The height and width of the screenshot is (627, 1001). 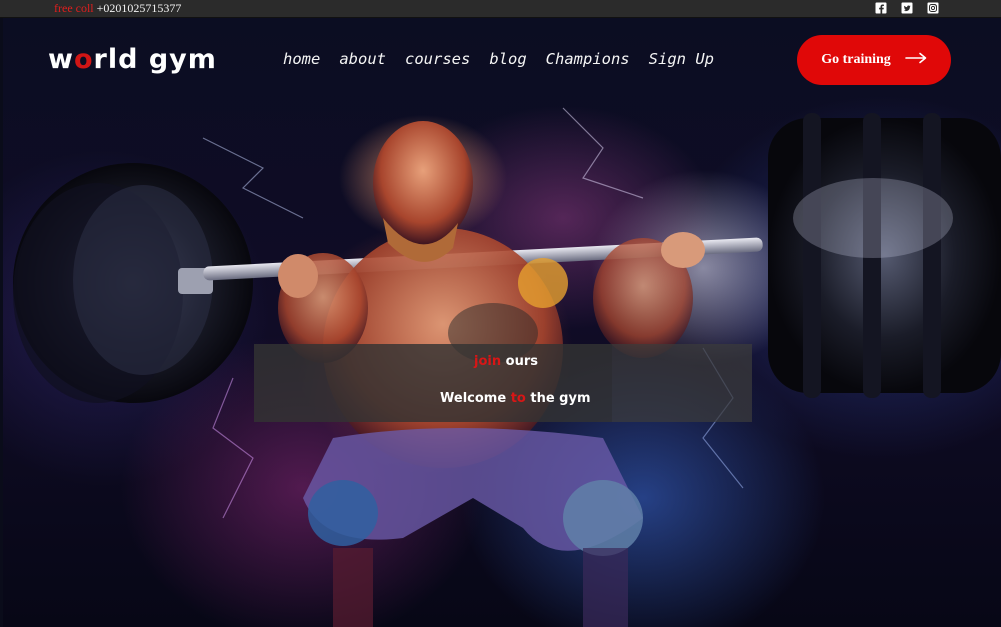 I want to click on go-training-button: Go training, so click(x=874, y=60).